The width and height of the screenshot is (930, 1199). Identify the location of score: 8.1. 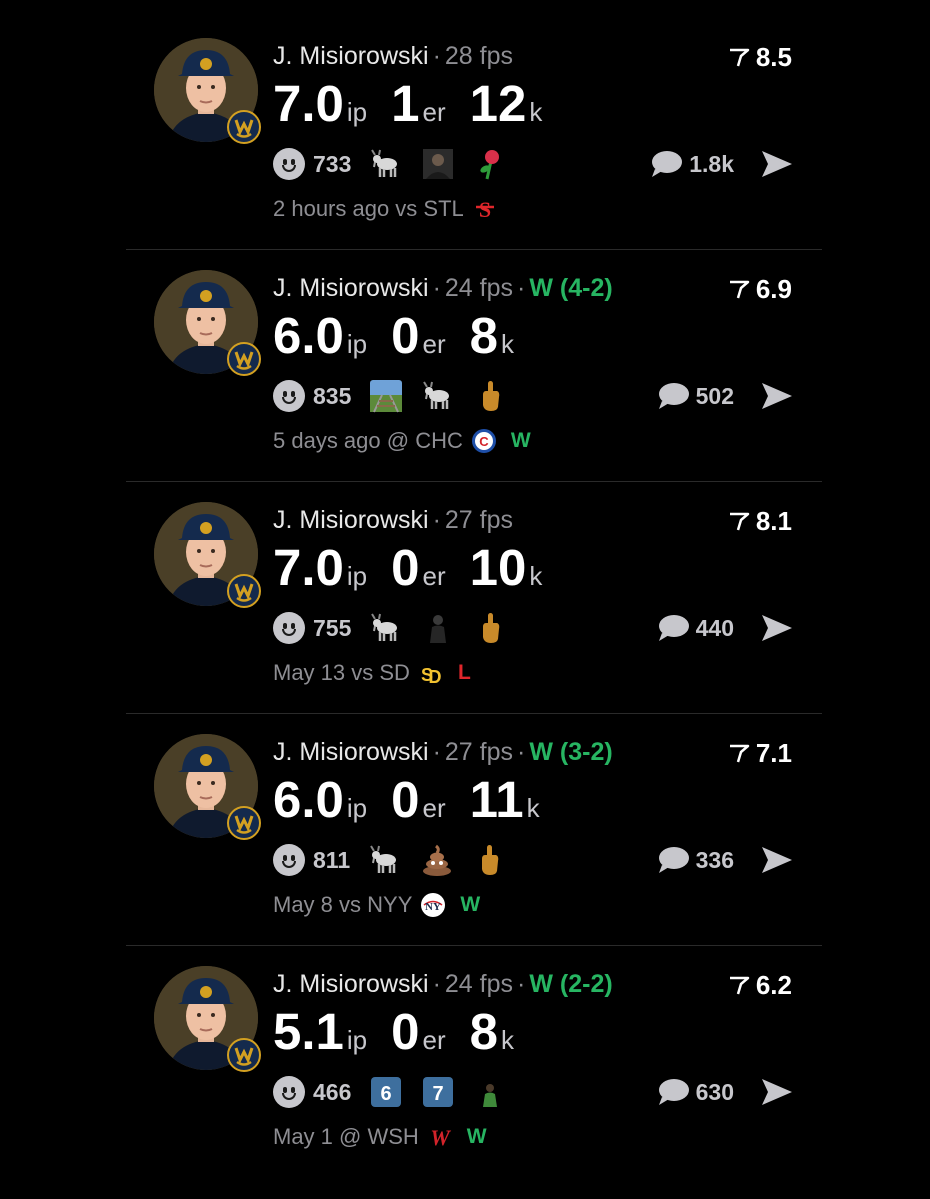
(760, 522).